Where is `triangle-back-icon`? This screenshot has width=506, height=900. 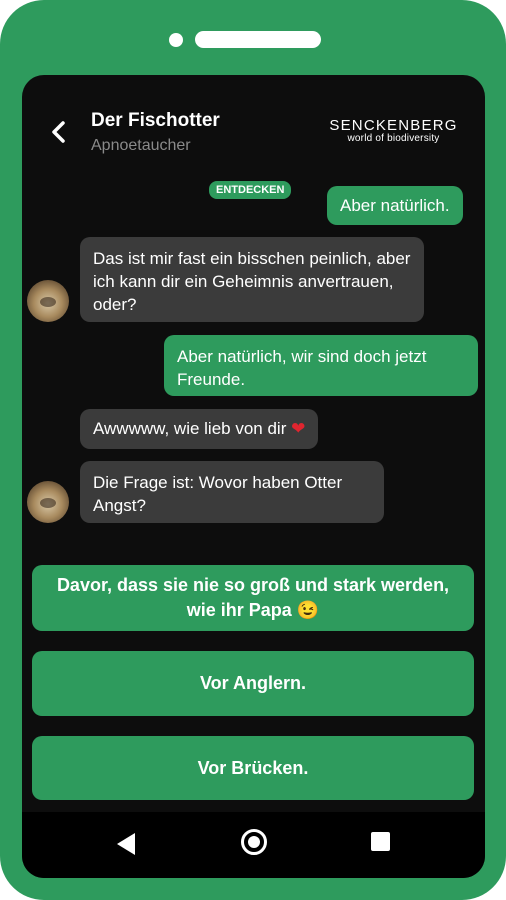 triangle-back-icon is located at coordinates (126, 844).